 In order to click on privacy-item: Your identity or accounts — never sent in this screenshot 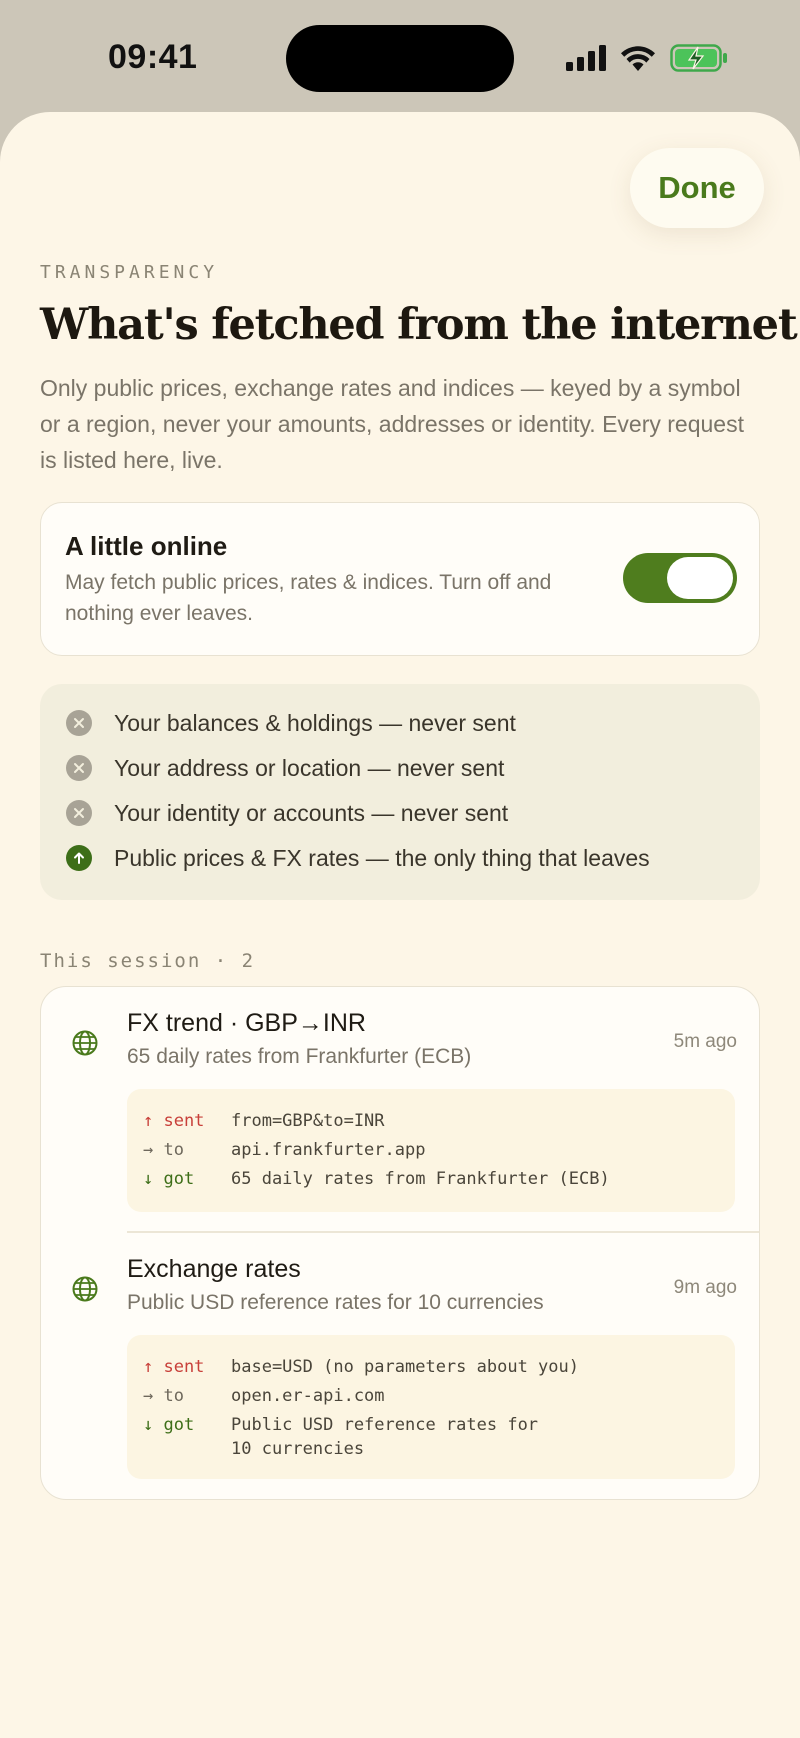, I will do `click(287, 813)`.